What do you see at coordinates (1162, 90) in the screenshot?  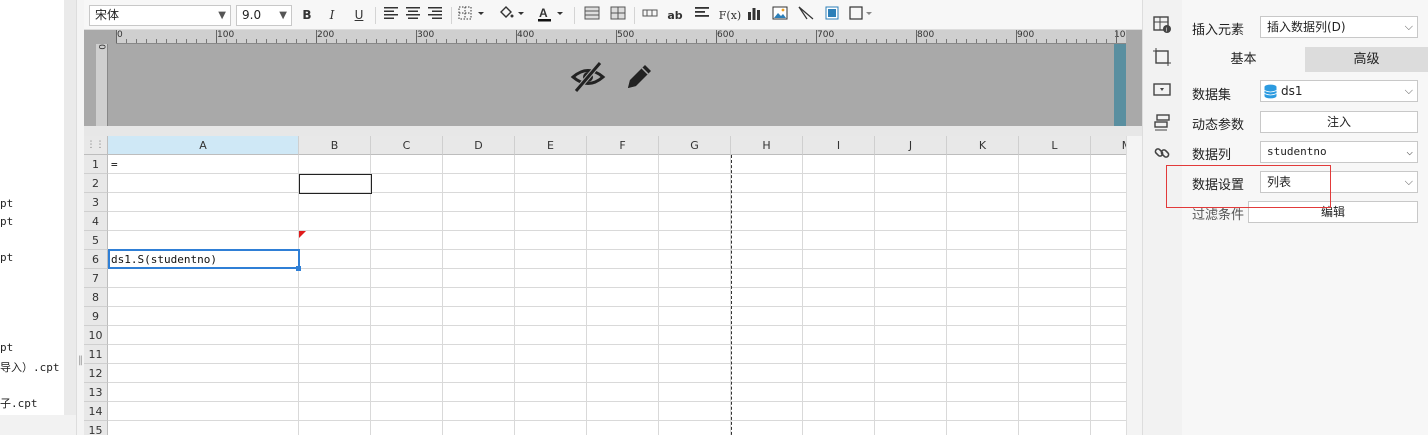 I see `widget-icon` at bounding box center [1162, 90].